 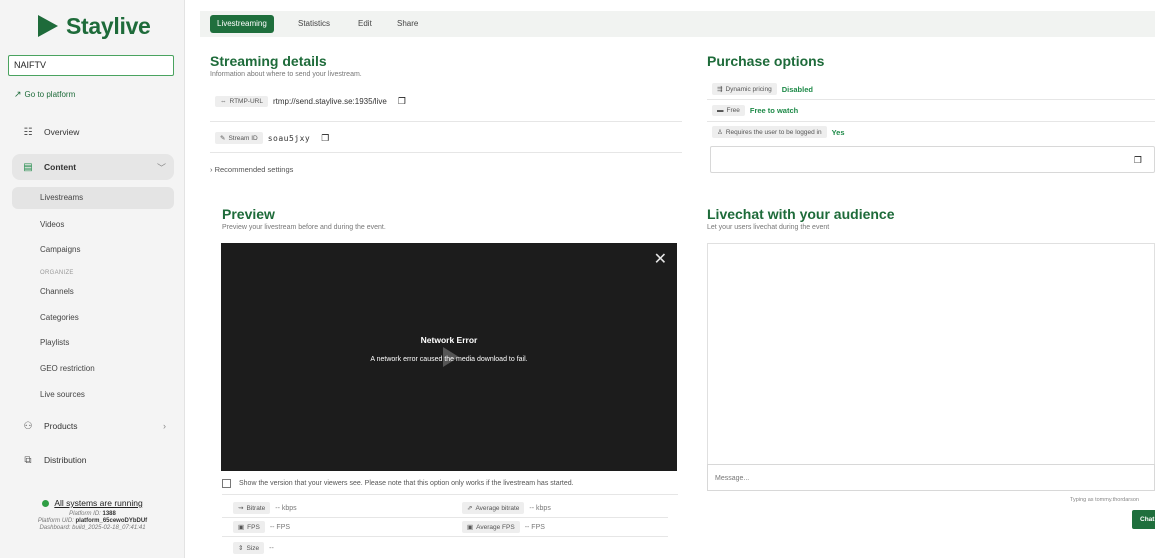 What do you see at coordinates (773, 132) in the screenshot?
I see `login-required-label: Requires the user to be logged in` at bounding box center [773, 132].